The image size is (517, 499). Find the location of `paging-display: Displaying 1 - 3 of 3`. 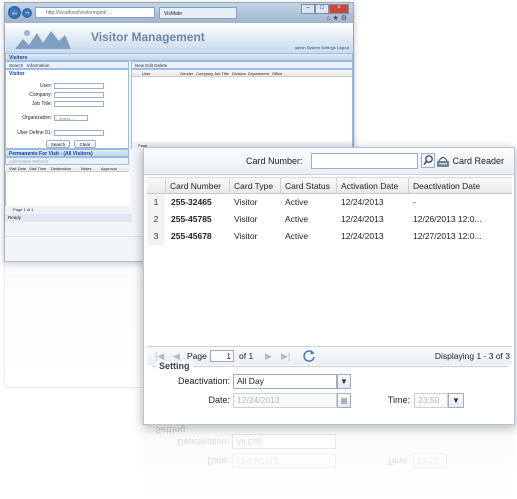

paging-display: Displaying 1 - 3 of 3 is located at coordinates (472, 356).